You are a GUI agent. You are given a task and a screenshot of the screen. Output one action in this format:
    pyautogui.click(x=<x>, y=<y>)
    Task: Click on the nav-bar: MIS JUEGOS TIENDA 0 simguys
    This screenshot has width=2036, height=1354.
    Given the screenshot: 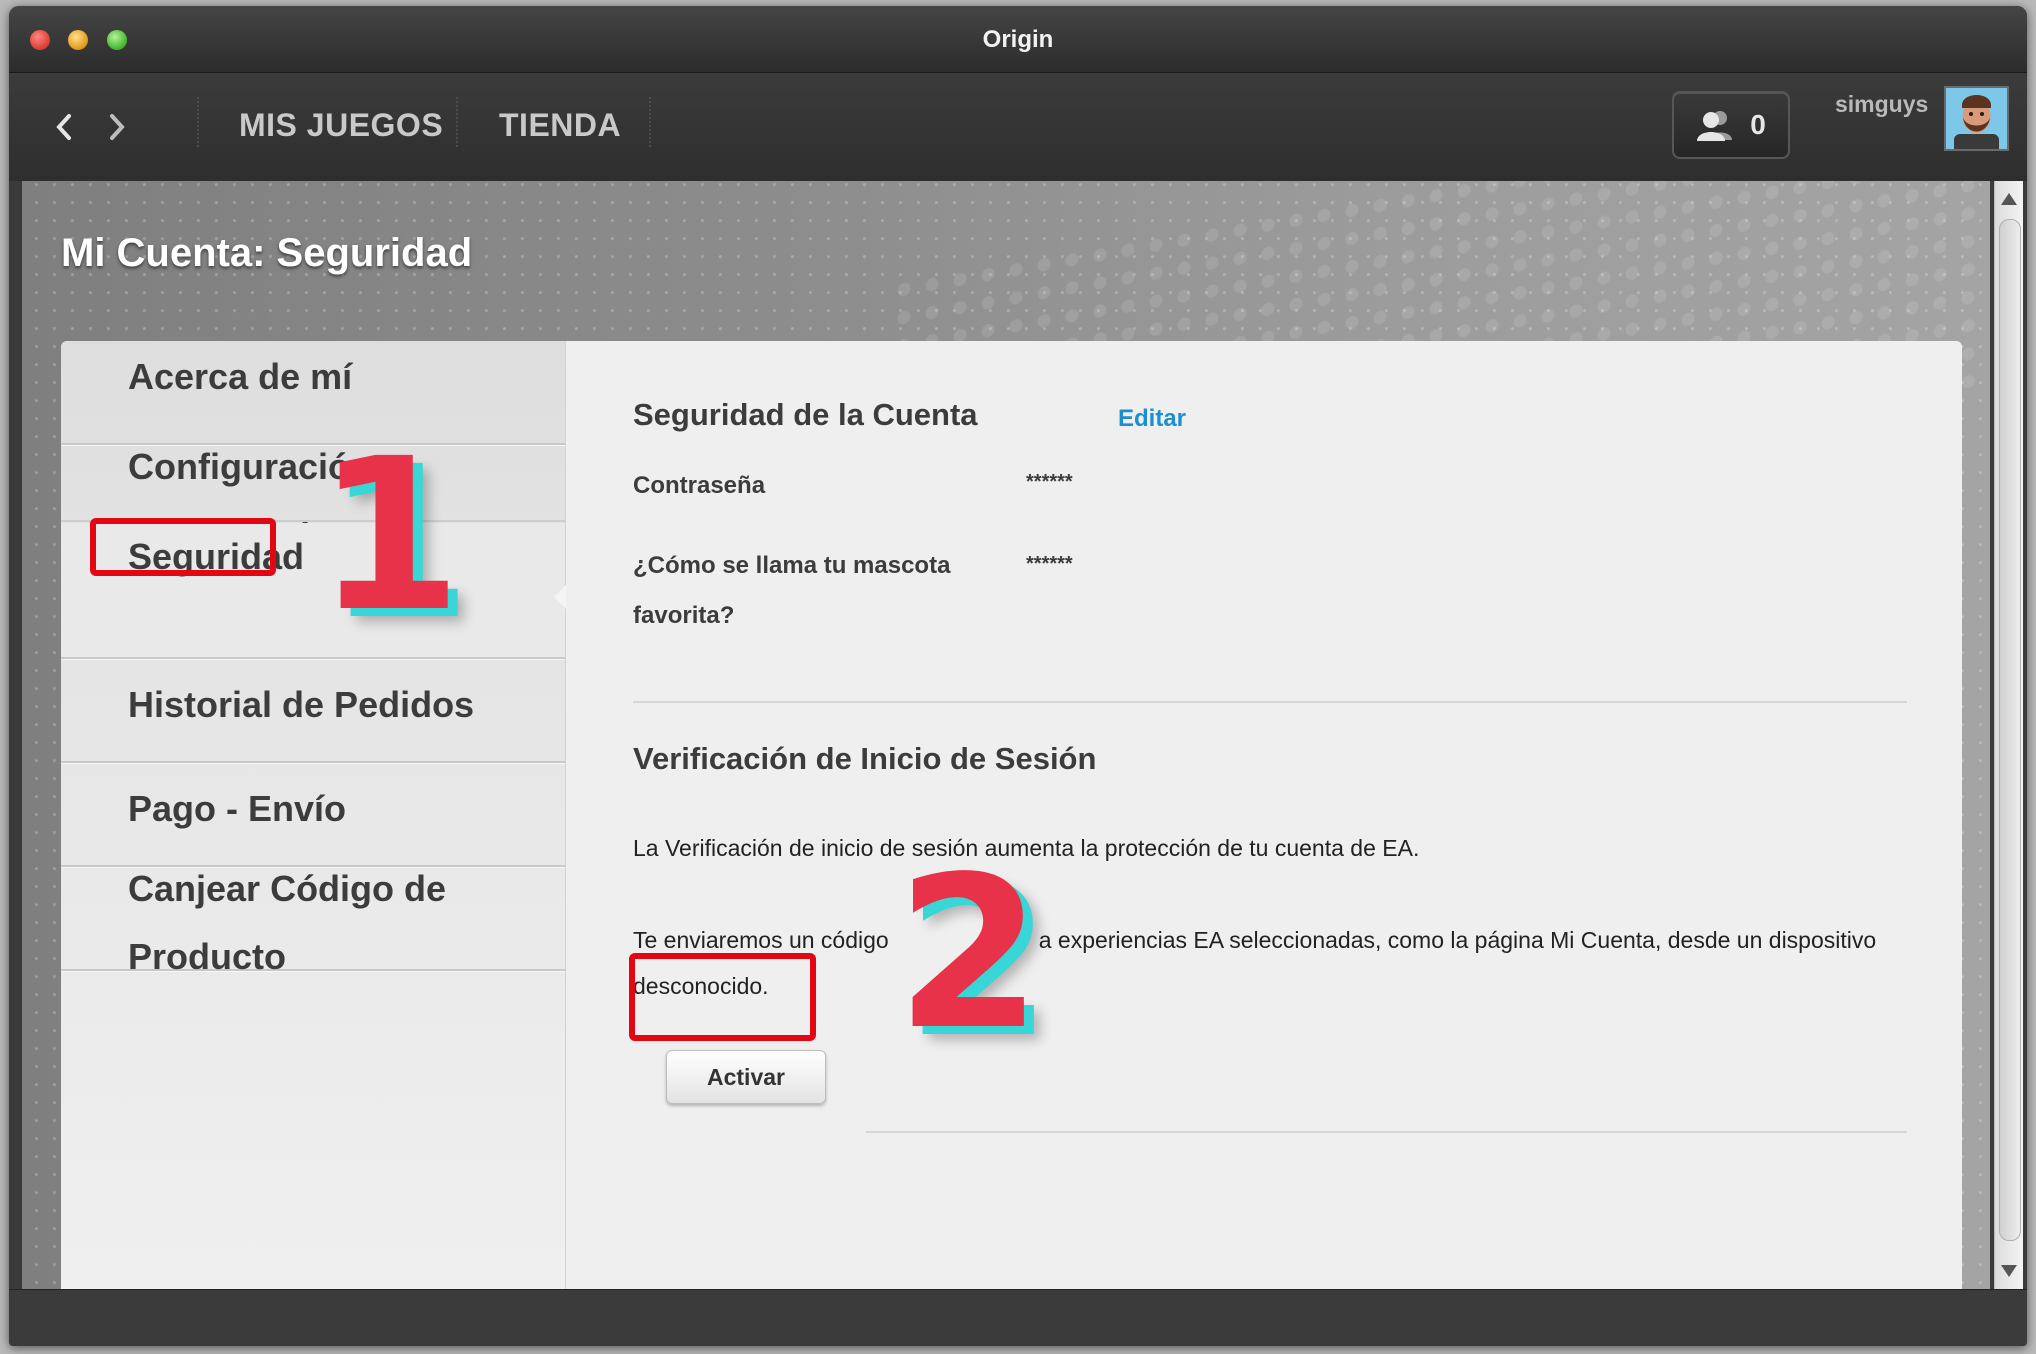 What is the action you would take?
    pyautogui.click(x=1018, y=127)
    